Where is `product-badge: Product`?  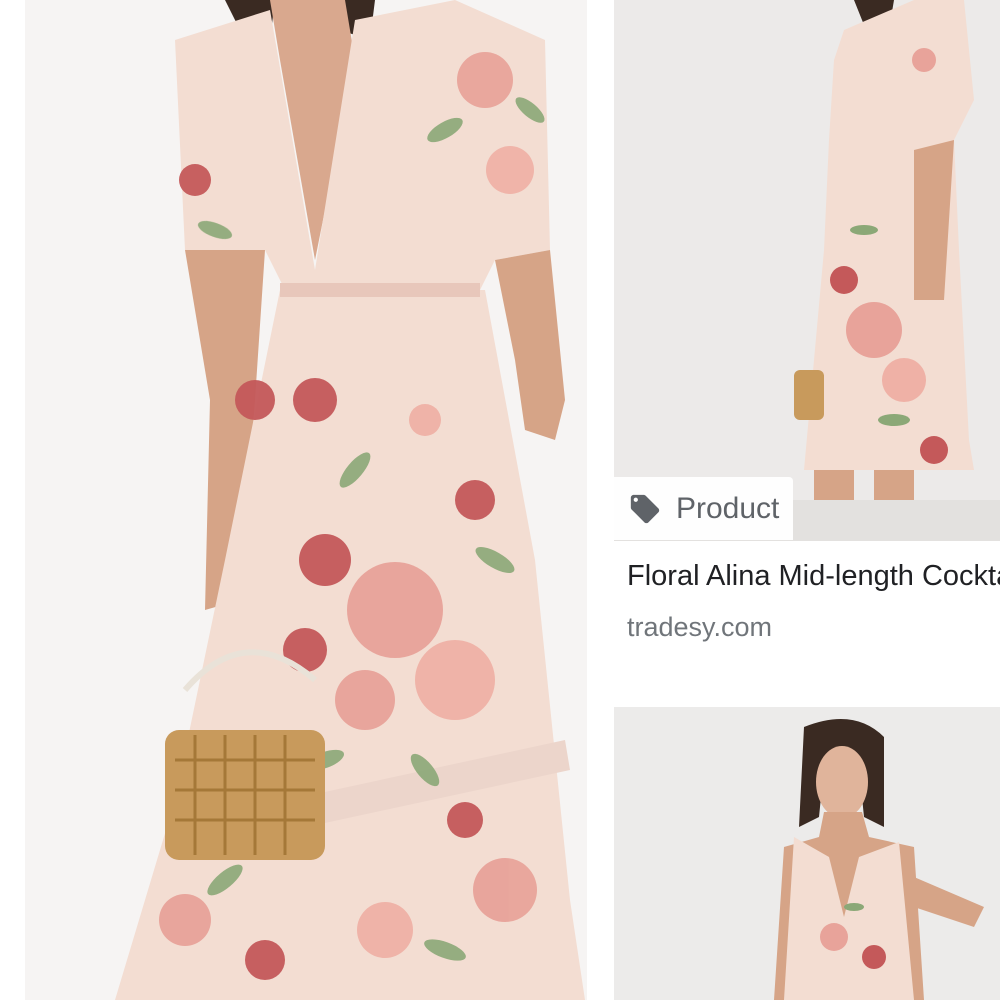 product-badge: Product is located at coordinates (704, 508).